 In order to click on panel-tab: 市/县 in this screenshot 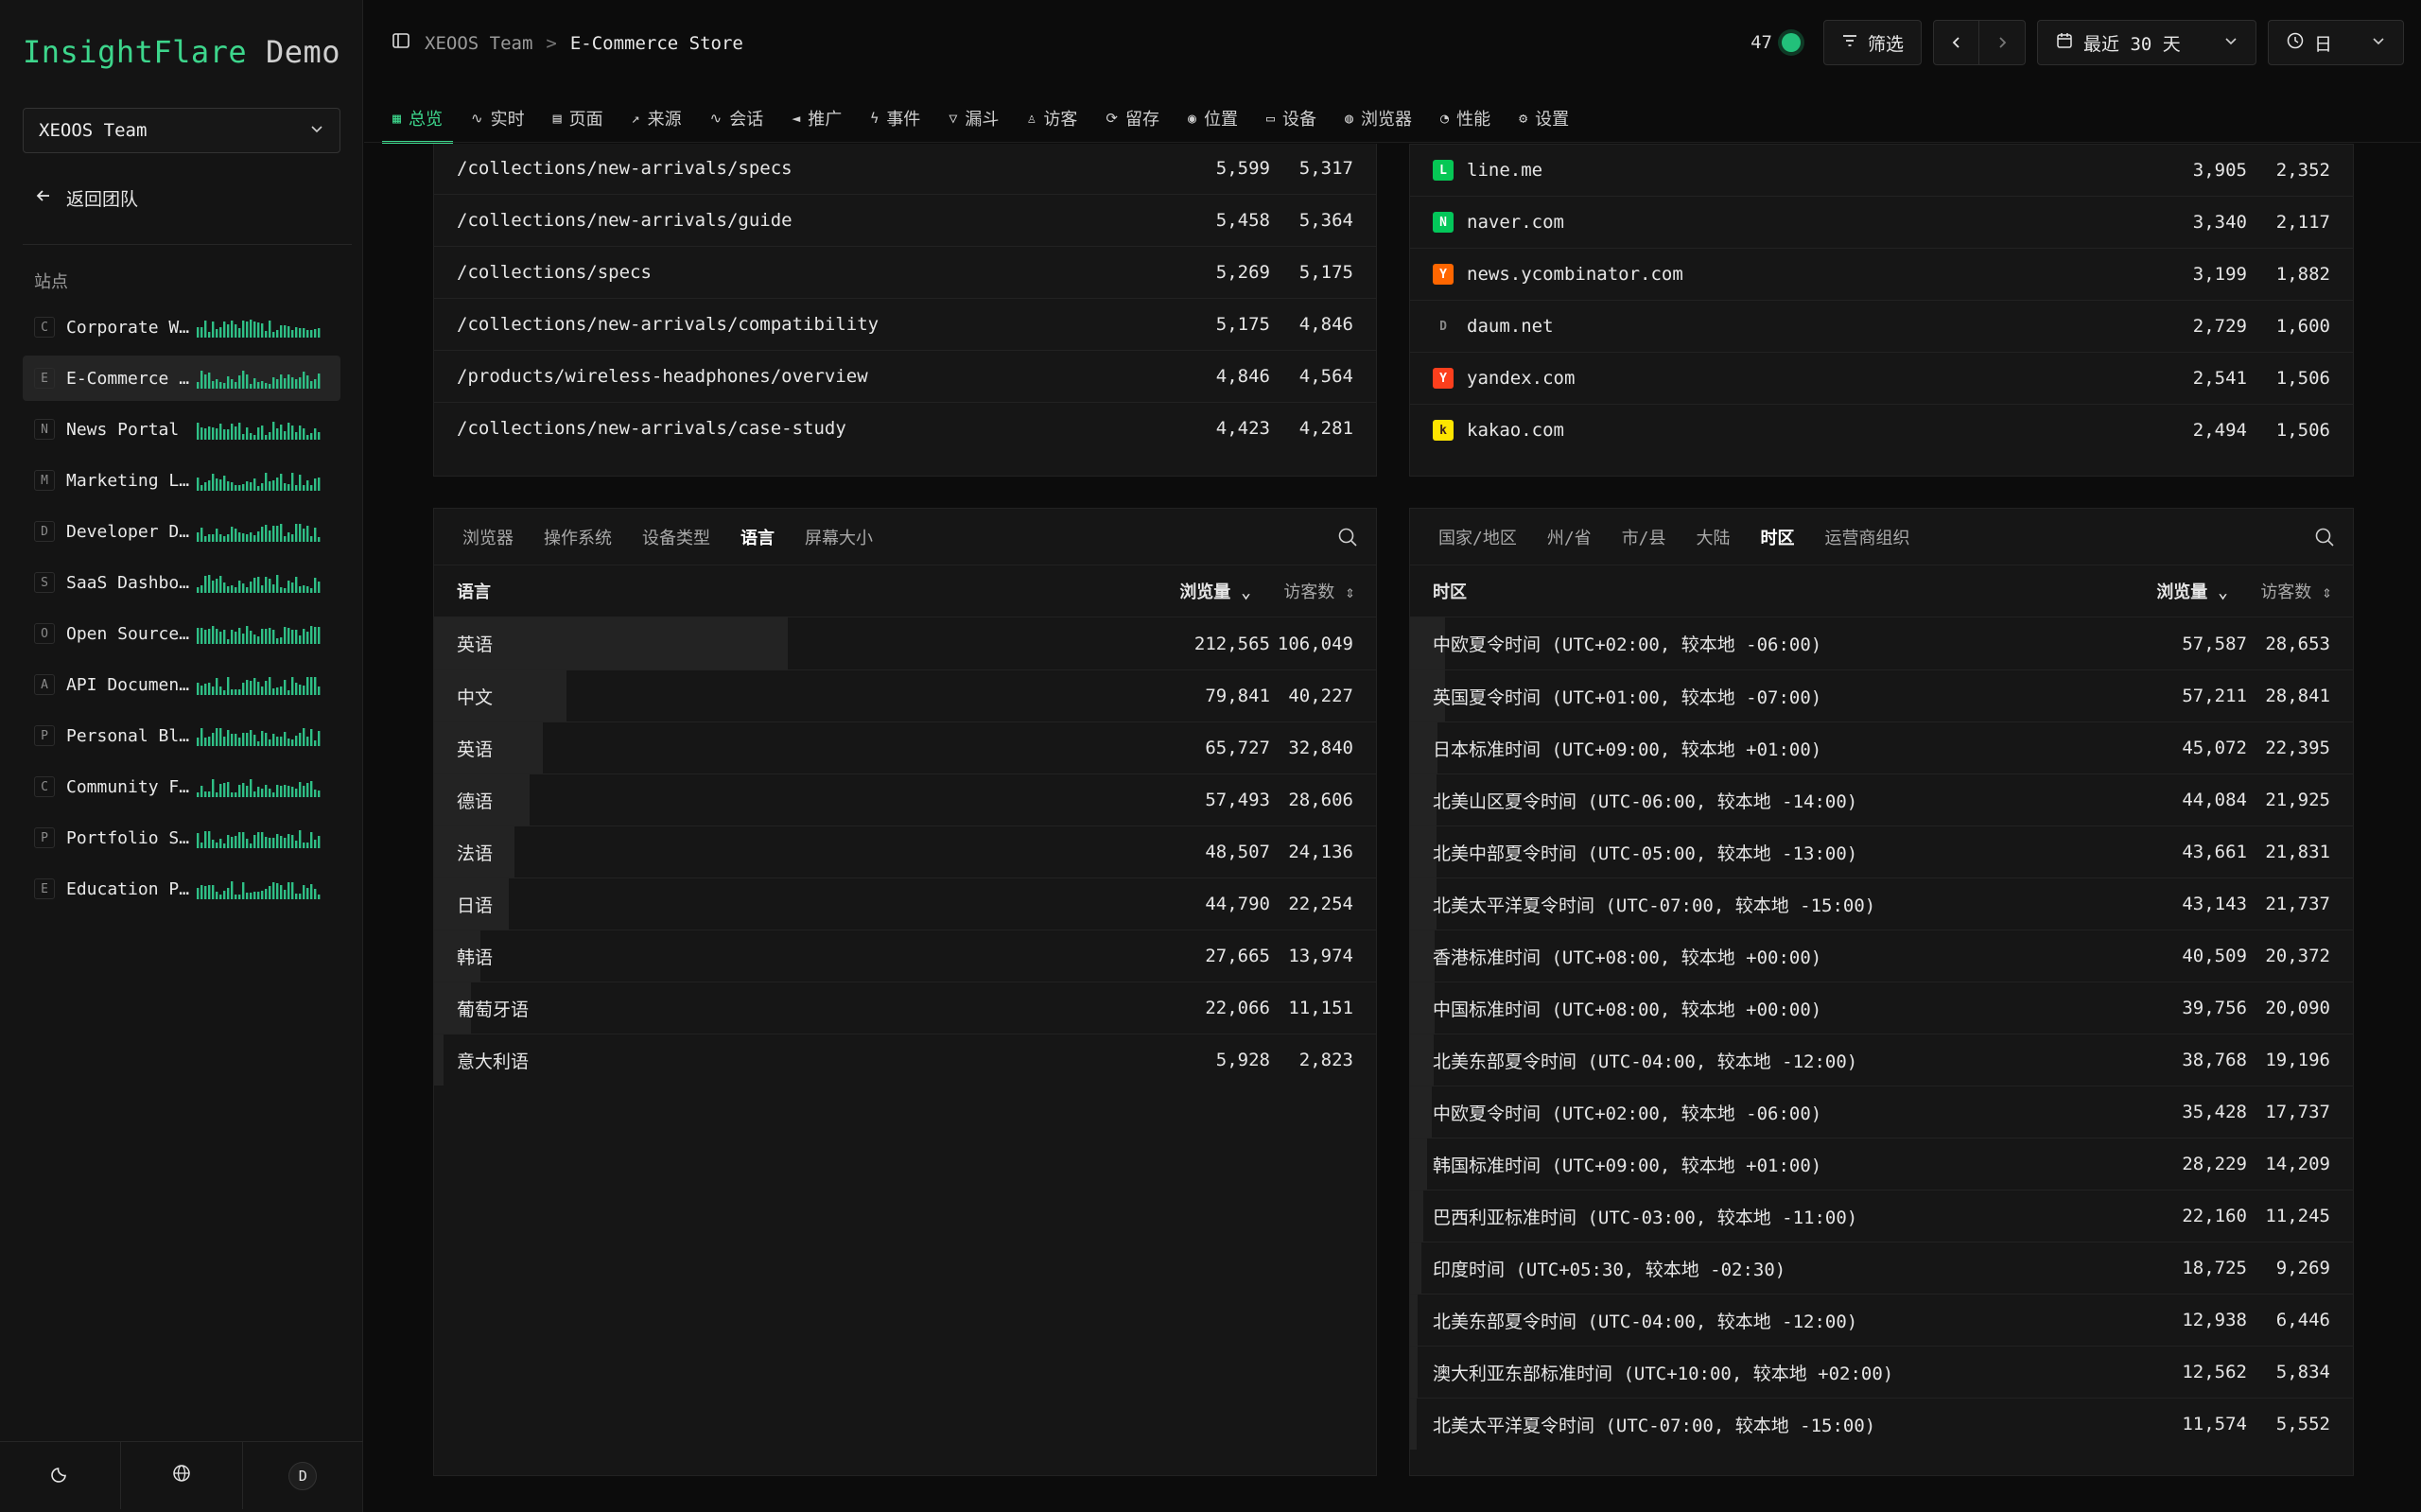, I will do `click(1644, 537)`.